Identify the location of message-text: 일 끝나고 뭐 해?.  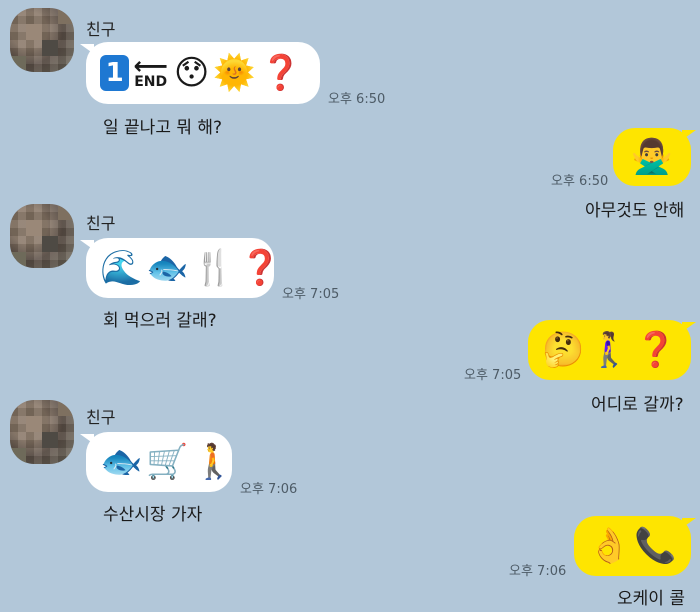
(162, 125).